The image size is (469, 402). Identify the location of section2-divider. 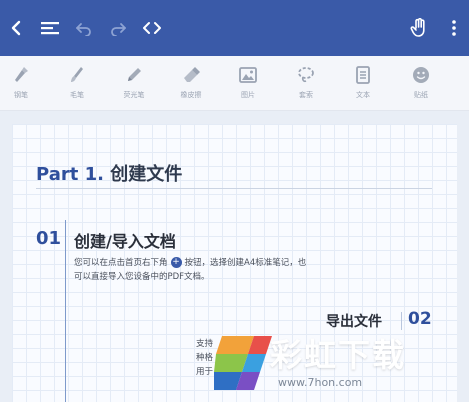
(401, 321).